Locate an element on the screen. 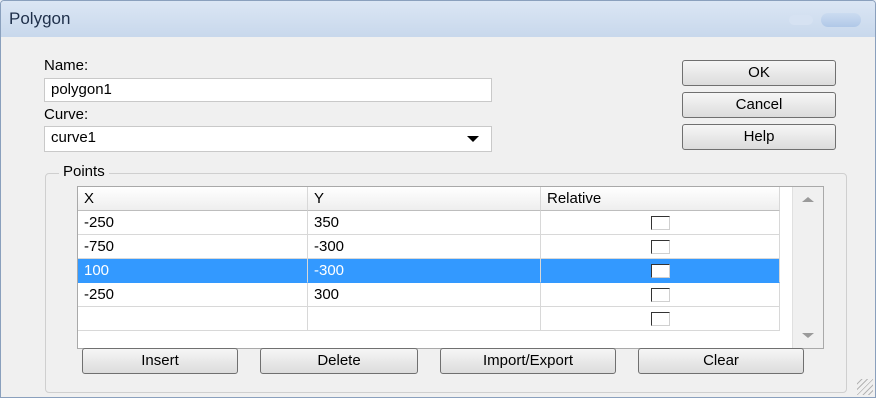  cell-x is located at coordinates (193, 319).